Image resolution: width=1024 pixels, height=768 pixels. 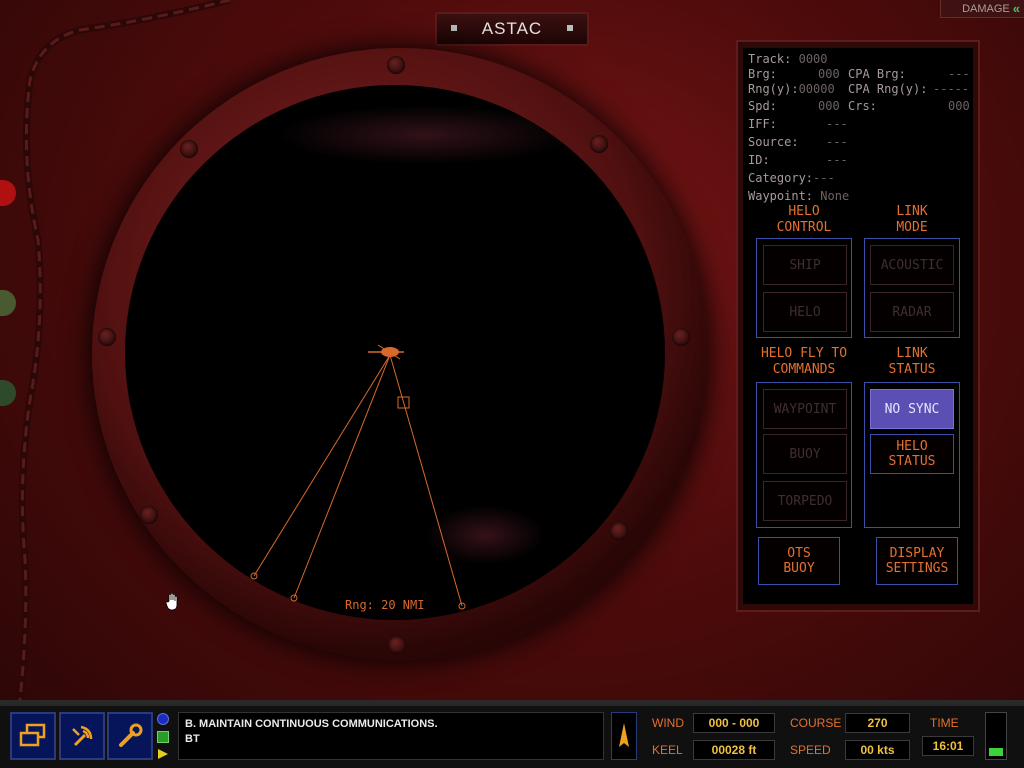 What do you see at coordinates (912, 454) in the screenshot?
I see `helo-status-button: HELO STATUS` at bounding box center [912, 454].